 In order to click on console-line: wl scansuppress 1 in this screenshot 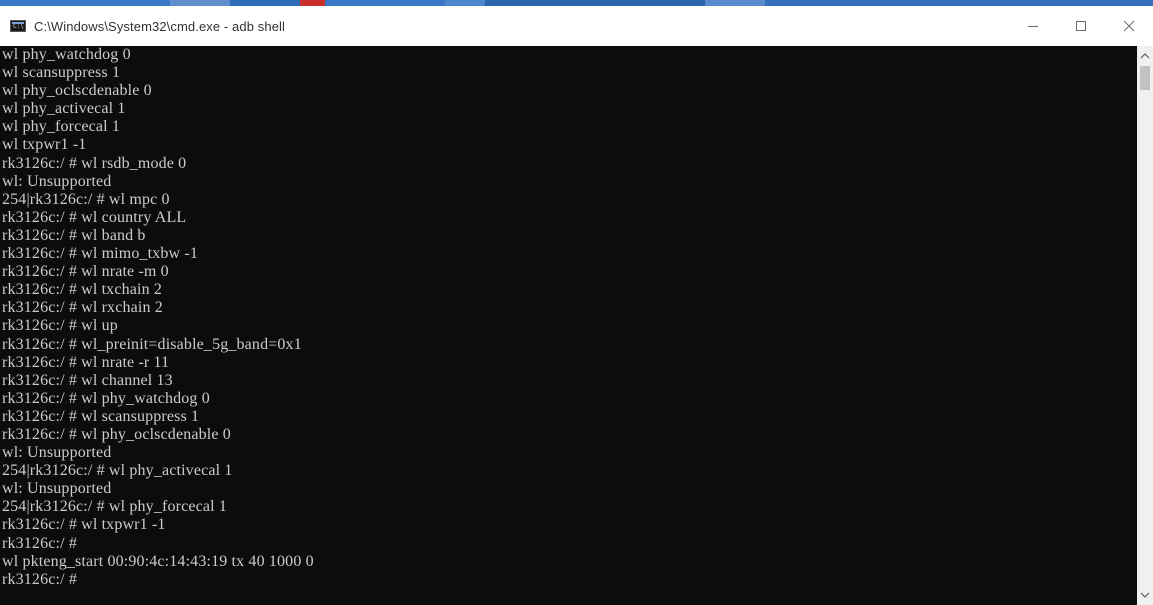, I will do `click(61, 73)`.